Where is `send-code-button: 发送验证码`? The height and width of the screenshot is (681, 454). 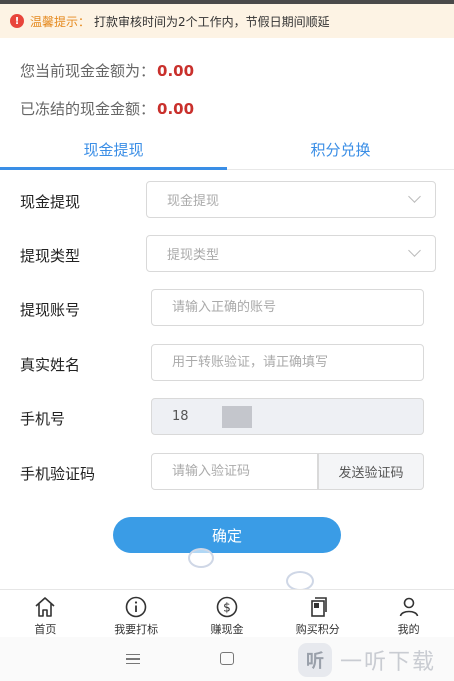
send-code-button: 发送验证码 is located at coordinates (371, 471).